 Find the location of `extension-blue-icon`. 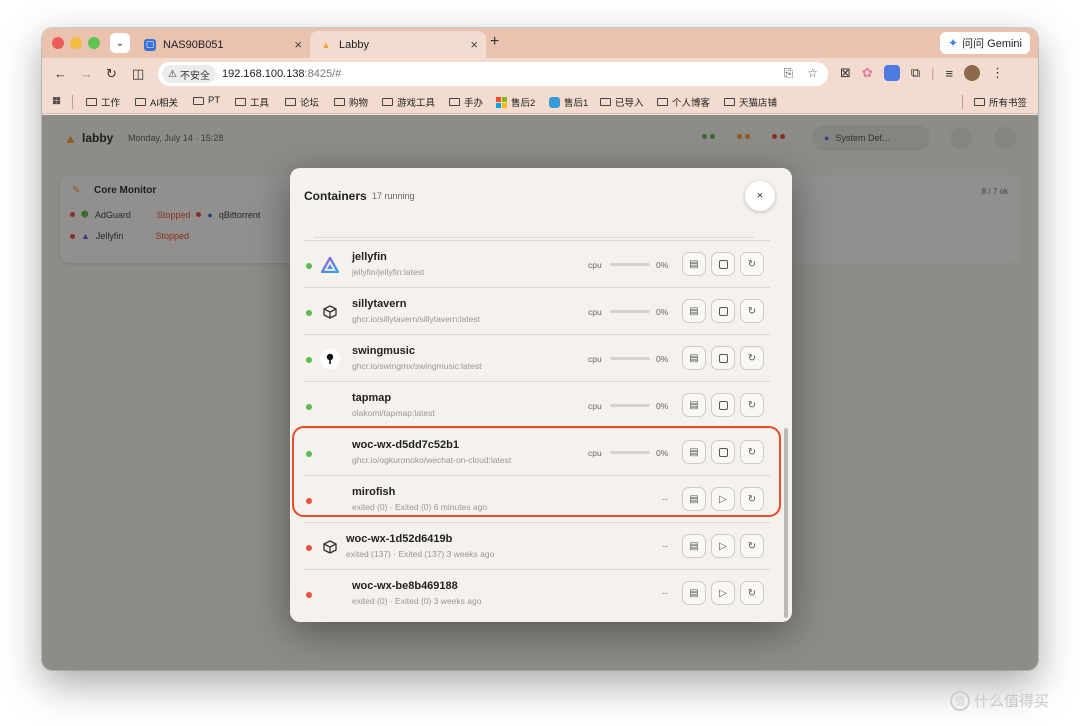

extension-blue-icon is located at coordinates (891, 73).